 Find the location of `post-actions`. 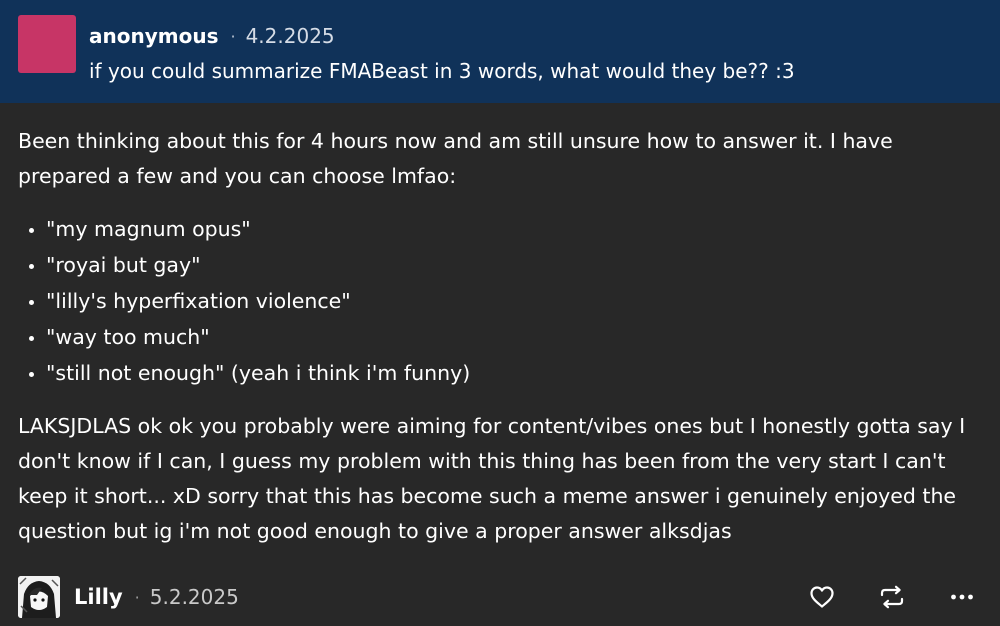

post-actions is located at coordinates (879, 597).